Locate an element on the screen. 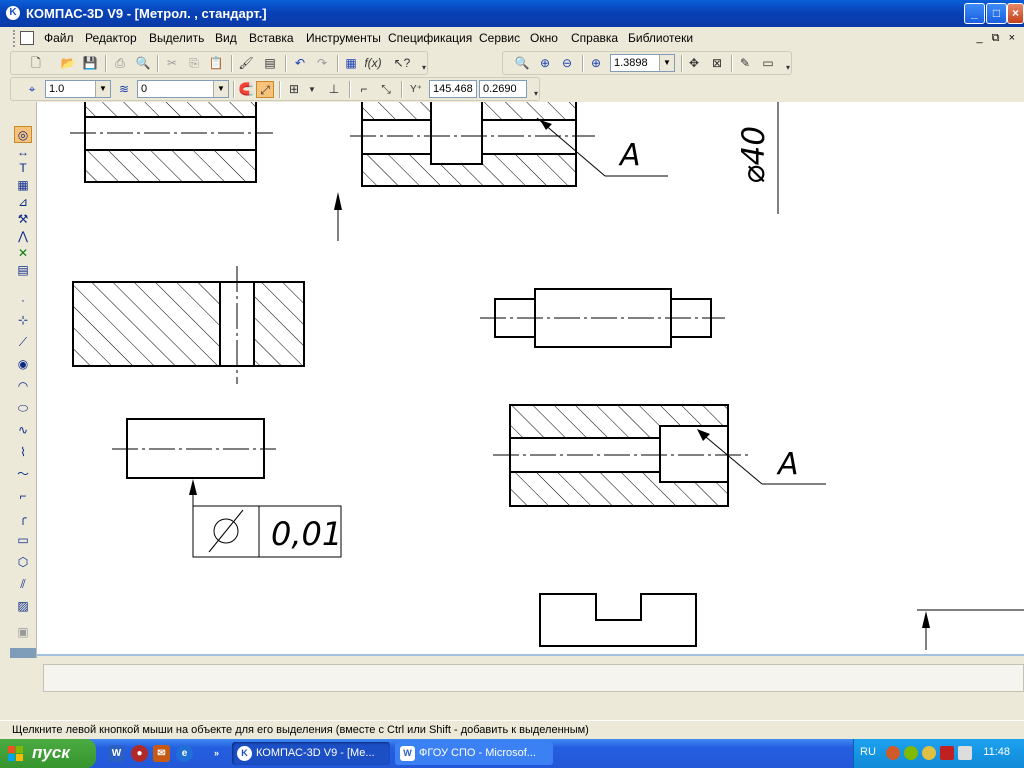 The image size is (1024, 768). zoom-window-icon: 🔍 is located at coordinates (522, 63).